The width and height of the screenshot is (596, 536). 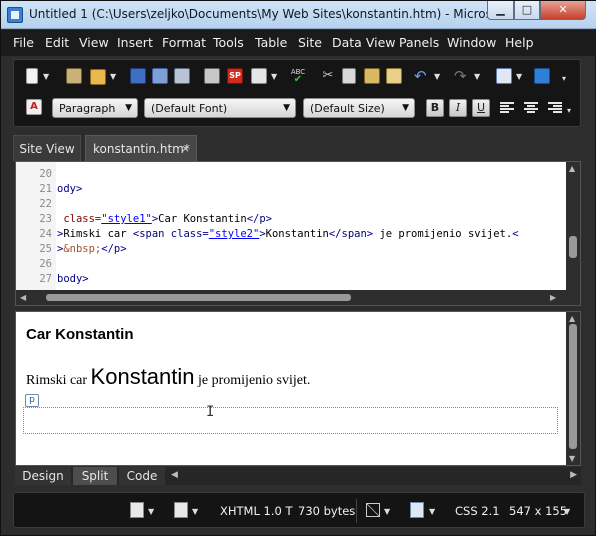 I want to click on file-size: 730 bytes, so click(x=327, y=511).